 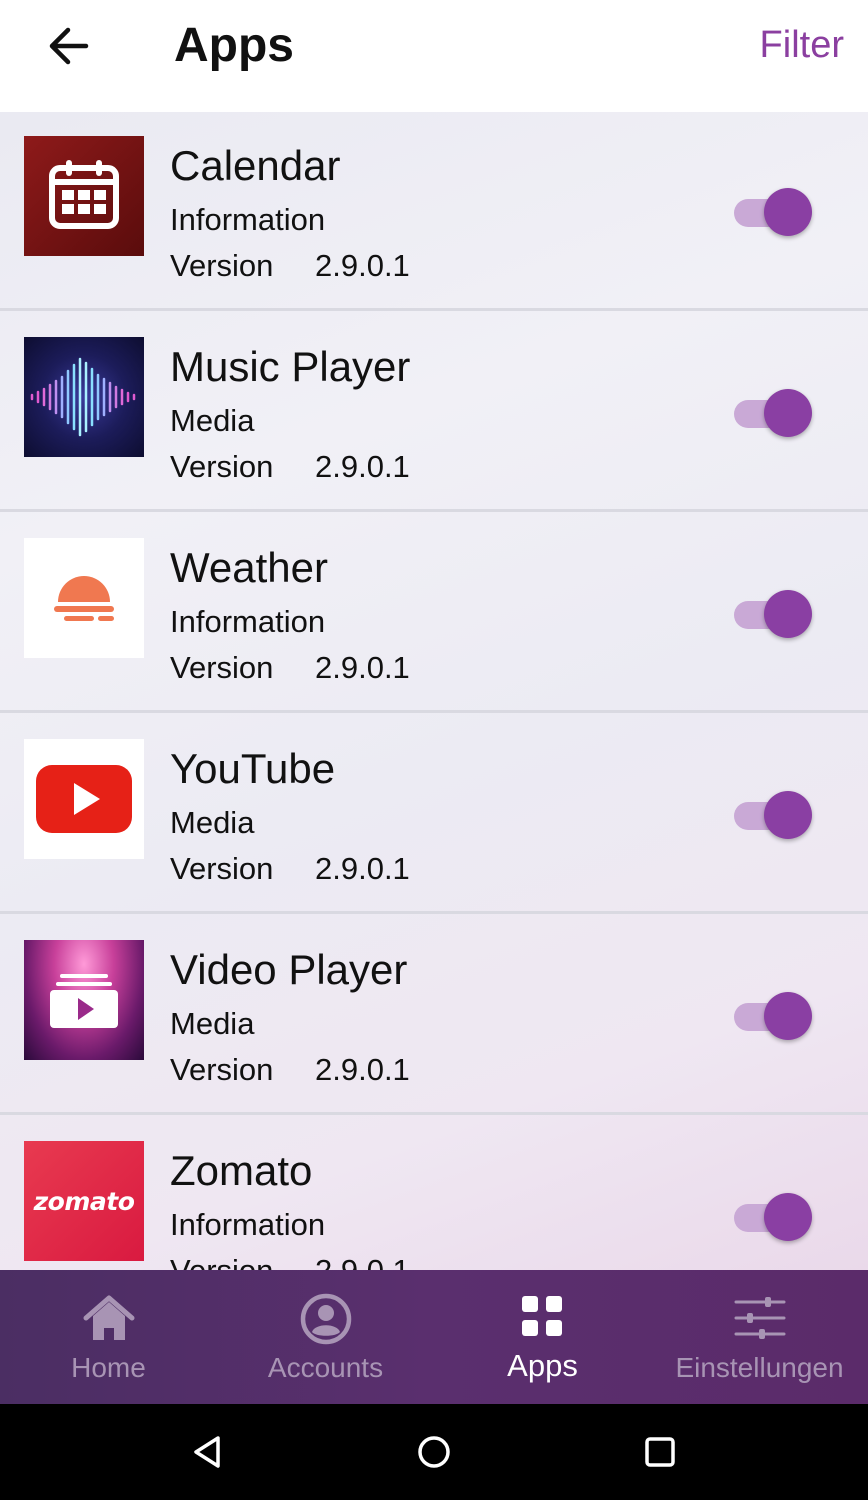 What do you see at coordinates (541, 1316) in the screenshot?
I see `apps-grid-icon` at bounding box center [541, 1316].